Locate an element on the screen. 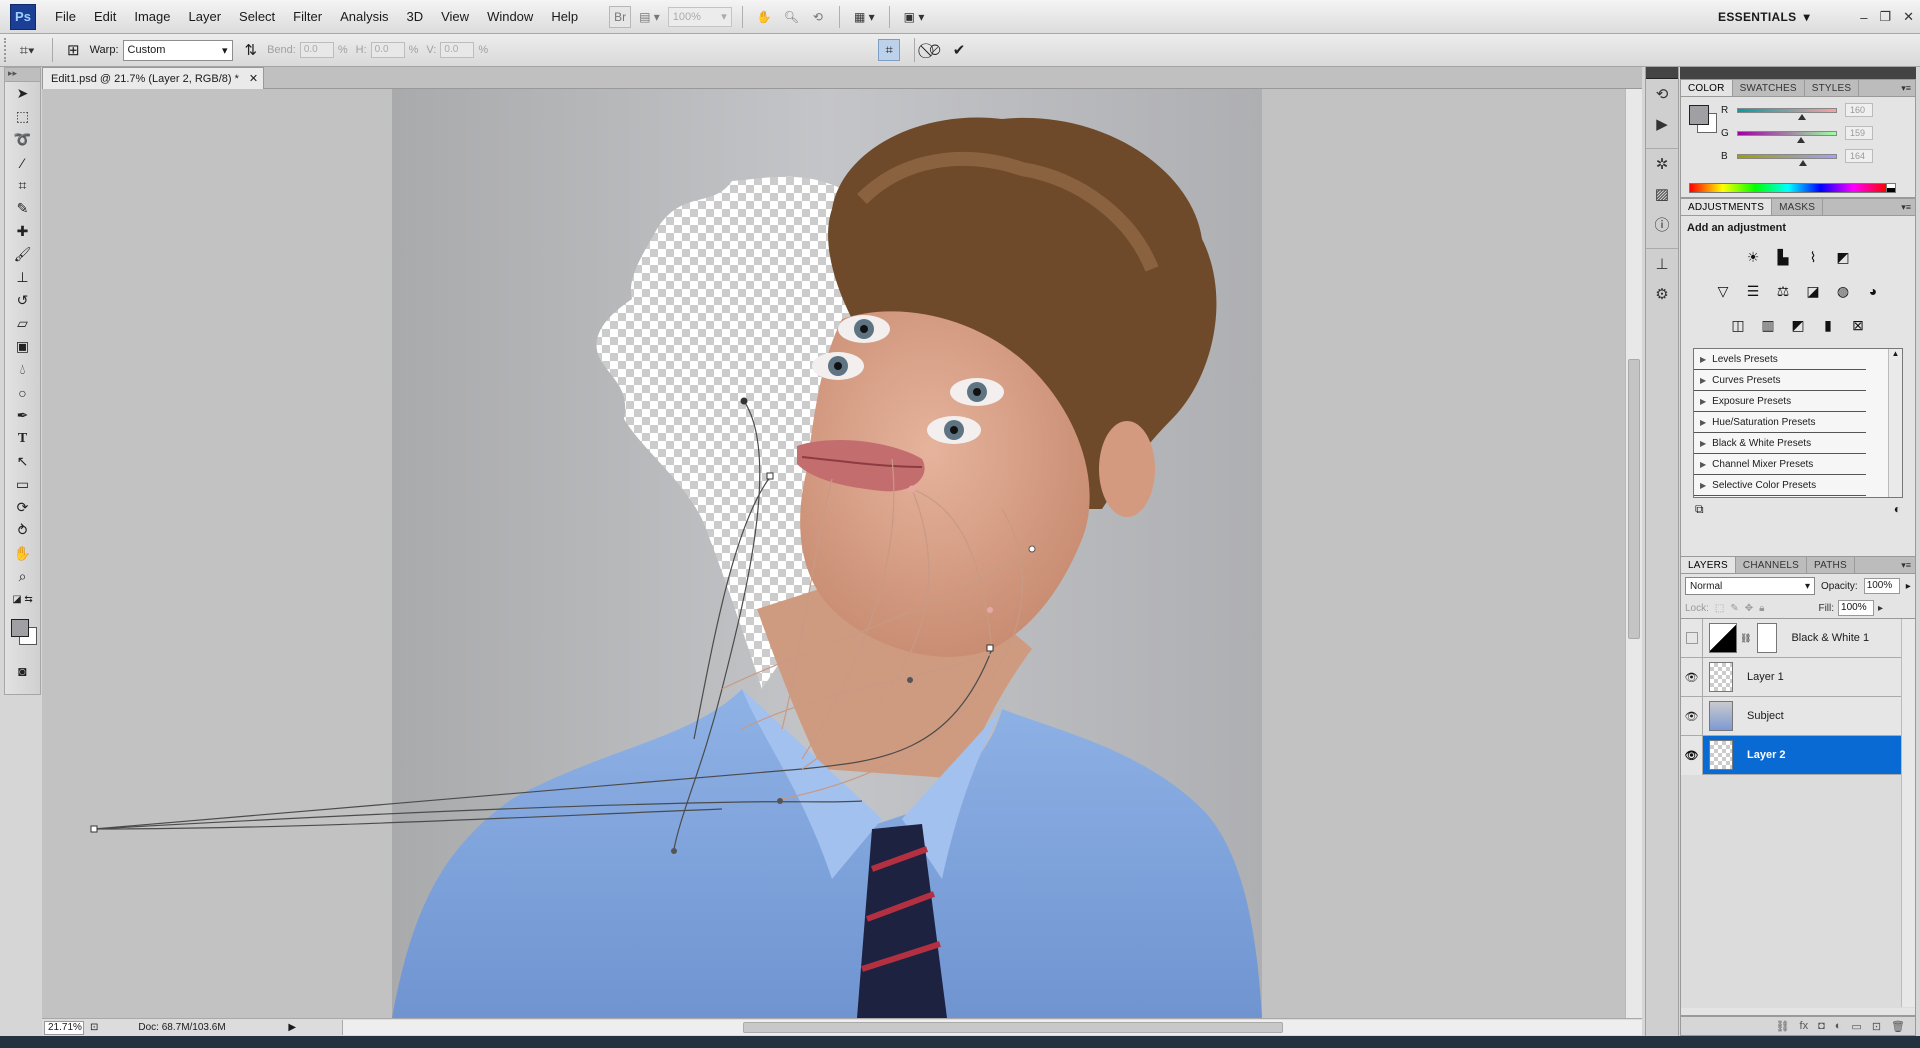 This screenshot has height=1048, width=1920. navigator-panel-icon: ▨ is located at coordinates (1662, 194).